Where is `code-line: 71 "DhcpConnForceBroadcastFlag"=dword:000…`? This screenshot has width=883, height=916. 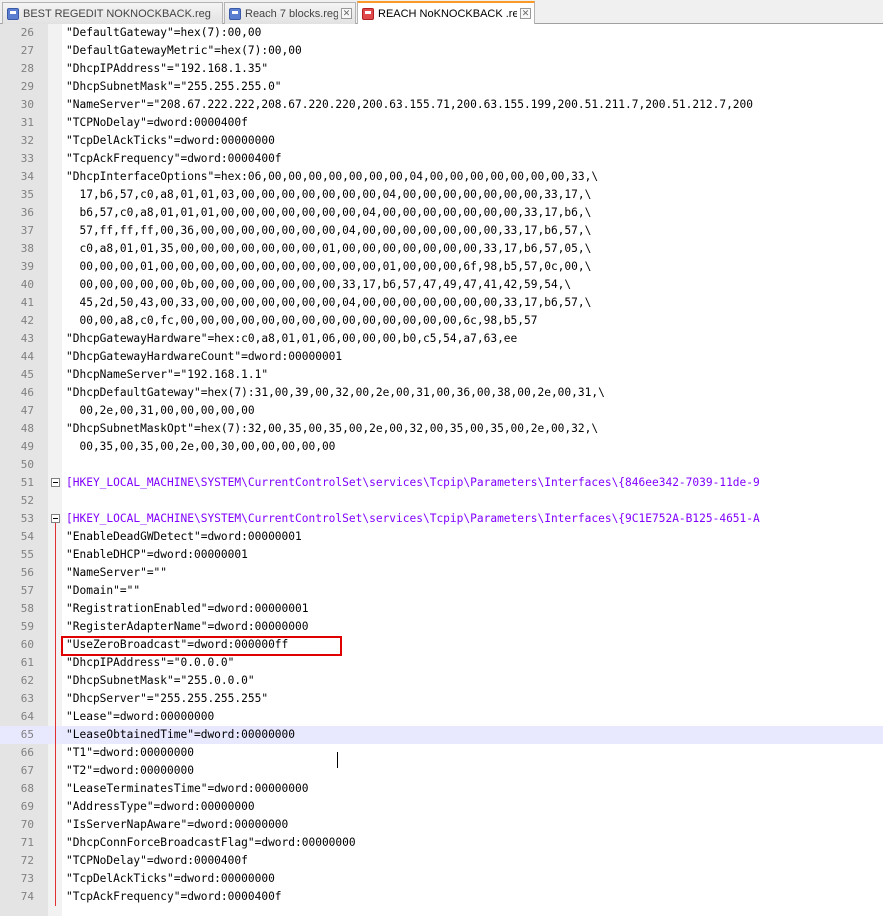
code-line: 71 "DhcpConnForceBroadcastFlag"=dword:000… is located at coordinates (441, 843).